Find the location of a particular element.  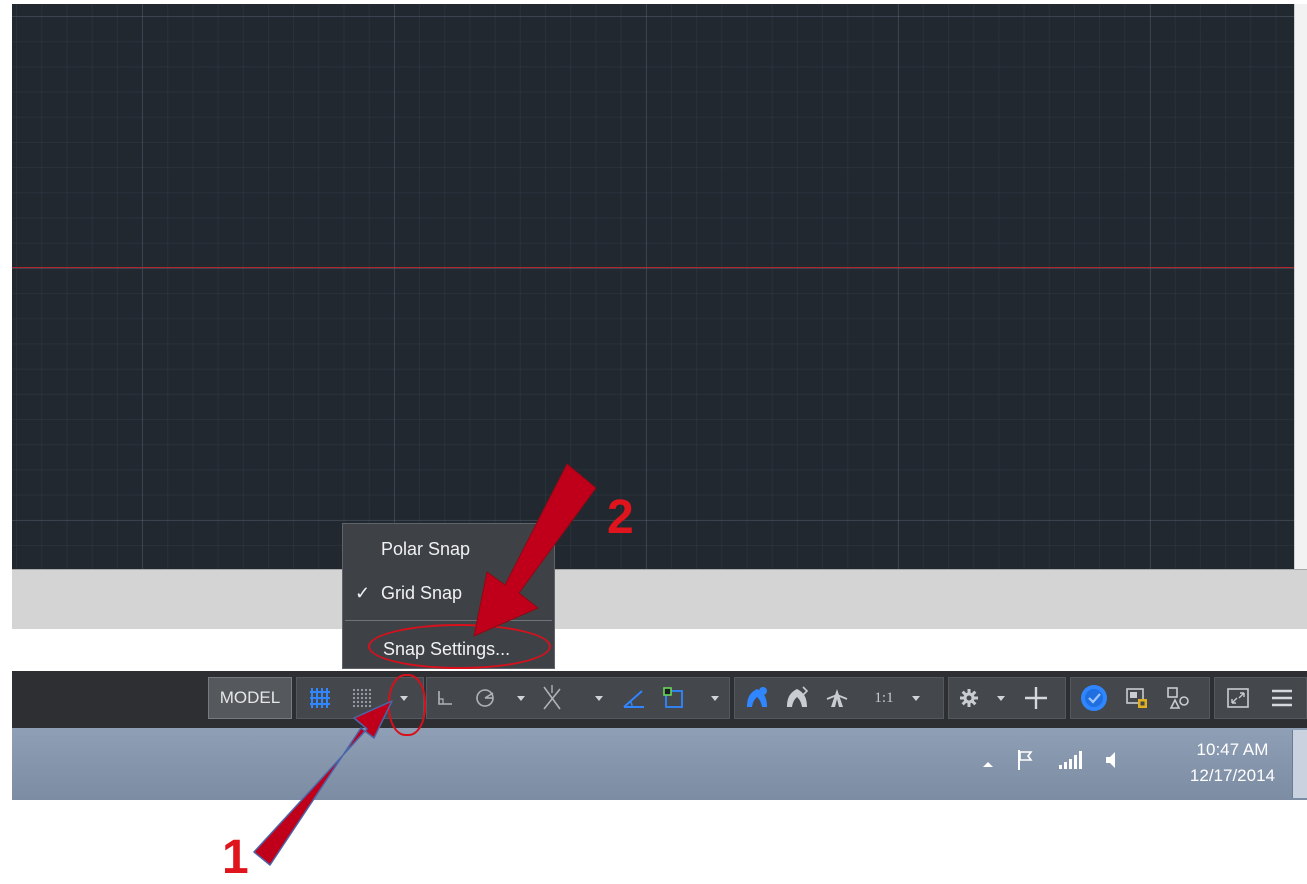

snap-settings-highlight-ellipse is located at coordinates (459, 646).